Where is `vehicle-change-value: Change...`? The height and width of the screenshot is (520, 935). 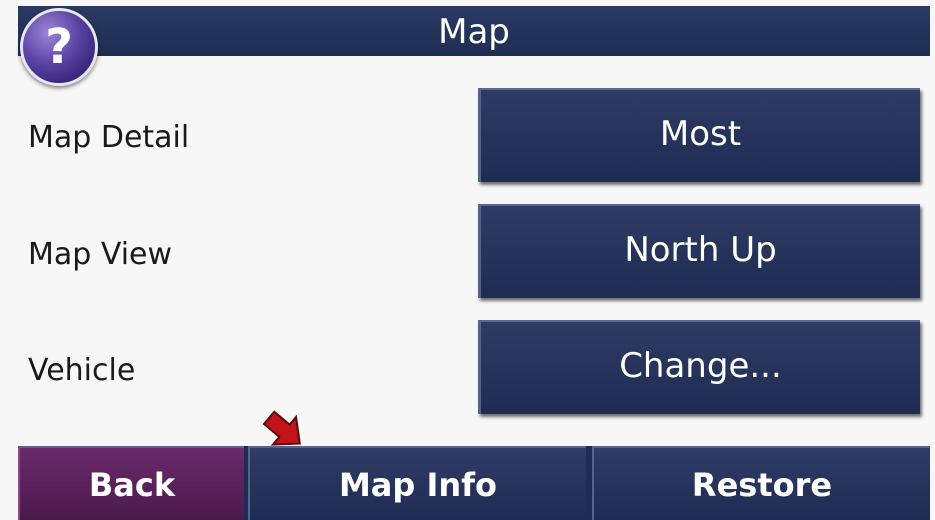
vehicle-change-value: Change... is located at coordinates (700, 366).